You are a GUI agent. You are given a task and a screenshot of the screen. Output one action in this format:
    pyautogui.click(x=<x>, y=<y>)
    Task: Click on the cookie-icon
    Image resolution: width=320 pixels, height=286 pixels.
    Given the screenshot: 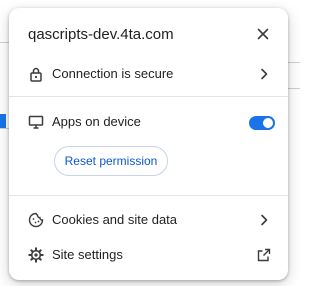 What is the action you would take?
    pyautogui.click(x=36, y=220)
    